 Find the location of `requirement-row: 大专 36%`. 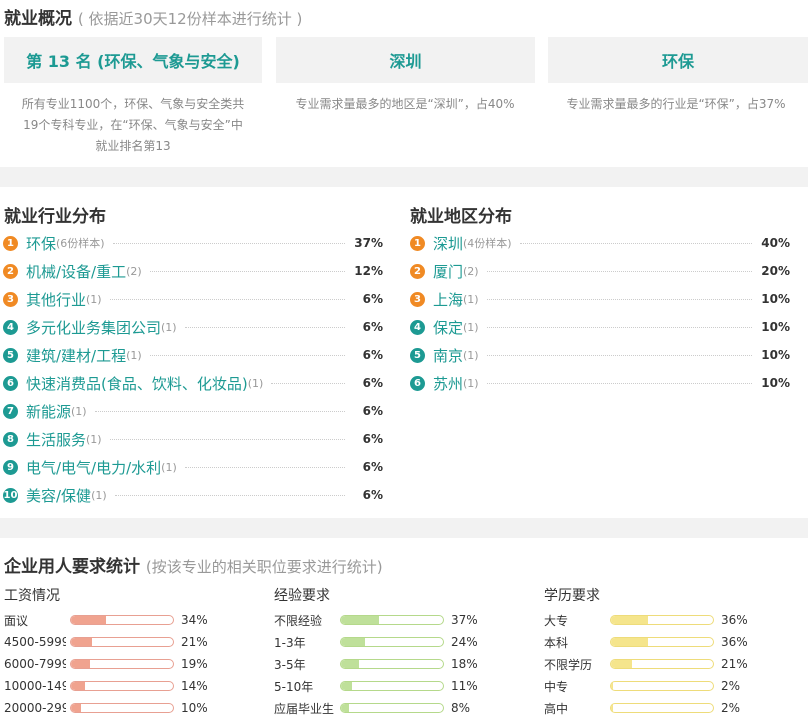

requirement-row: 大专 36% is located at coordinates (646, 620).